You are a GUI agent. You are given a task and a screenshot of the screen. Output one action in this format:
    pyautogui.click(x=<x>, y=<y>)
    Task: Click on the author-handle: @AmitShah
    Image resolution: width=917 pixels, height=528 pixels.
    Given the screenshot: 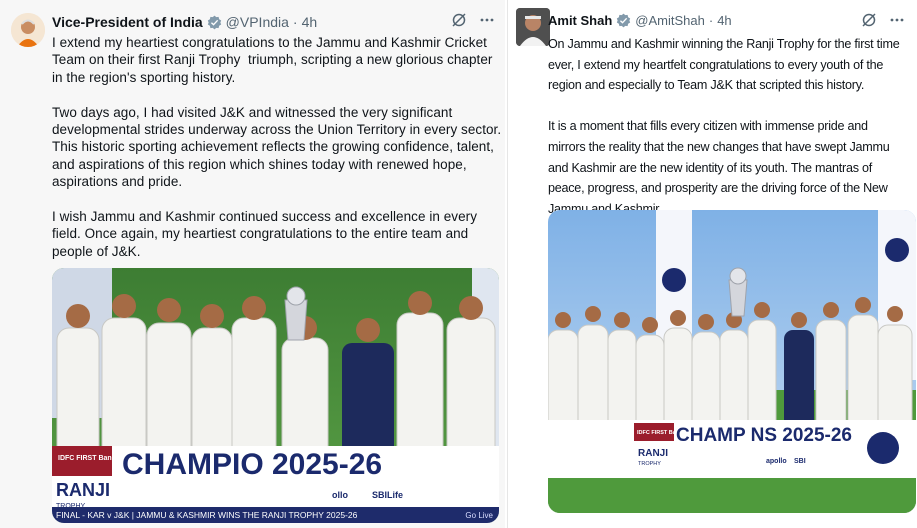 What is the action you would take?
    pyautogui.click(x=670, y=20)
    